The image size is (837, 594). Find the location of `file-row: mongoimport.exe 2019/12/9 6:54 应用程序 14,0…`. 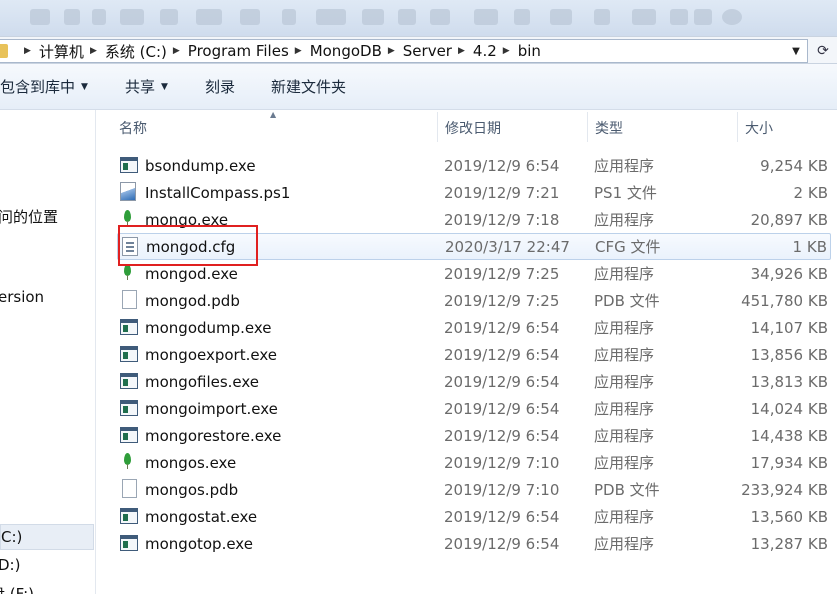

file-row: mongoimport.exe 2019/12/9 6:54 应用程序 14,0… is located at coordinates (474, 408).